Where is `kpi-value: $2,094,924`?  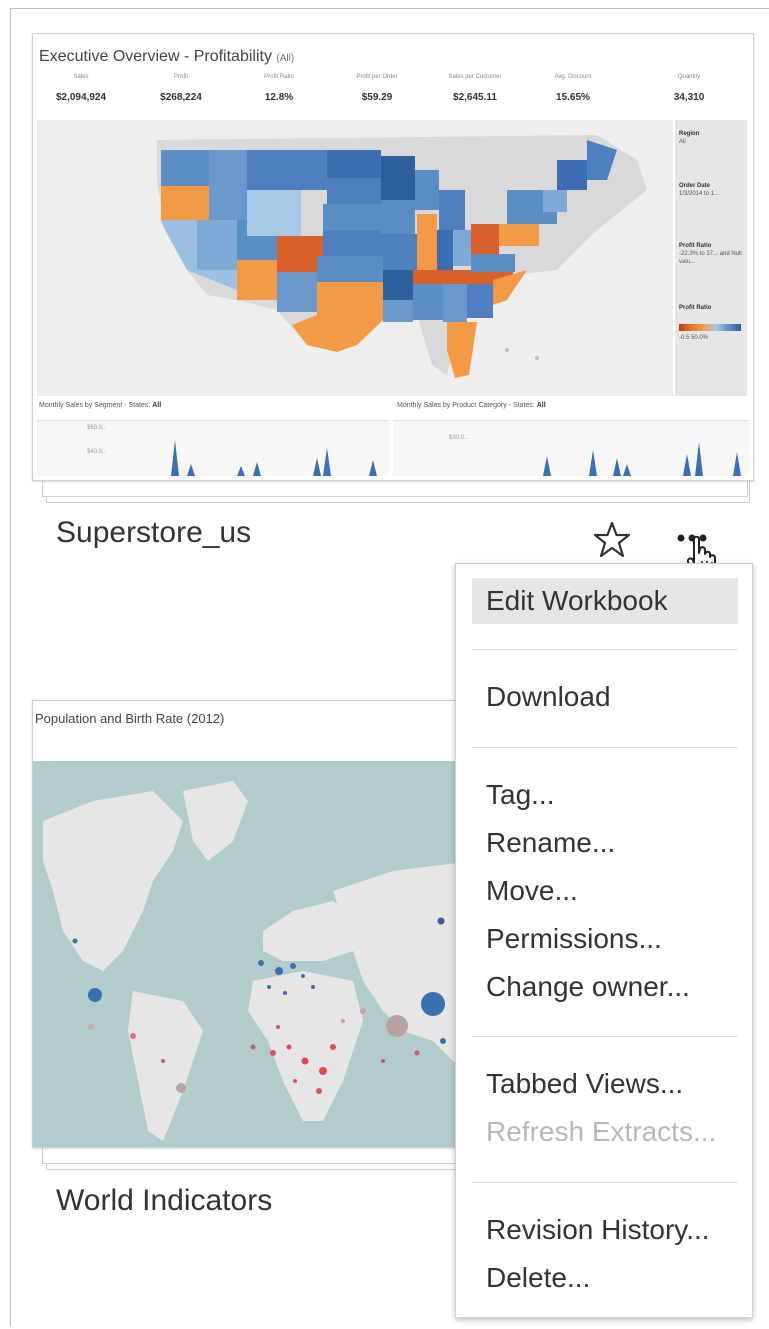
kpi-value: $2,094,924 is located at coordinates (81, 97).